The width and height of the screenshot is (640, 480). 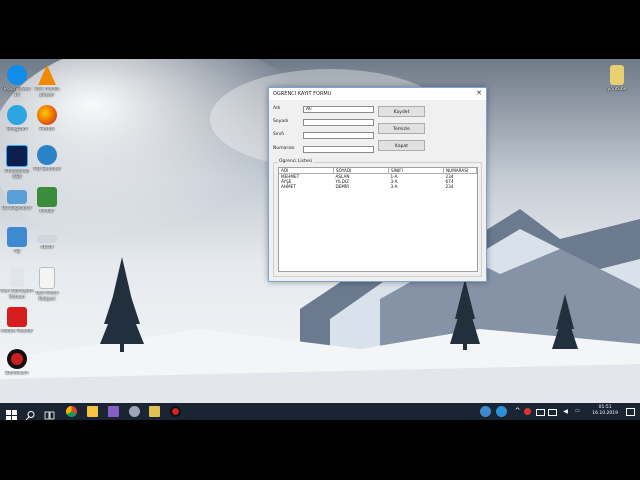 I want to click on tray-app-icon, so click(x=485, y=411).